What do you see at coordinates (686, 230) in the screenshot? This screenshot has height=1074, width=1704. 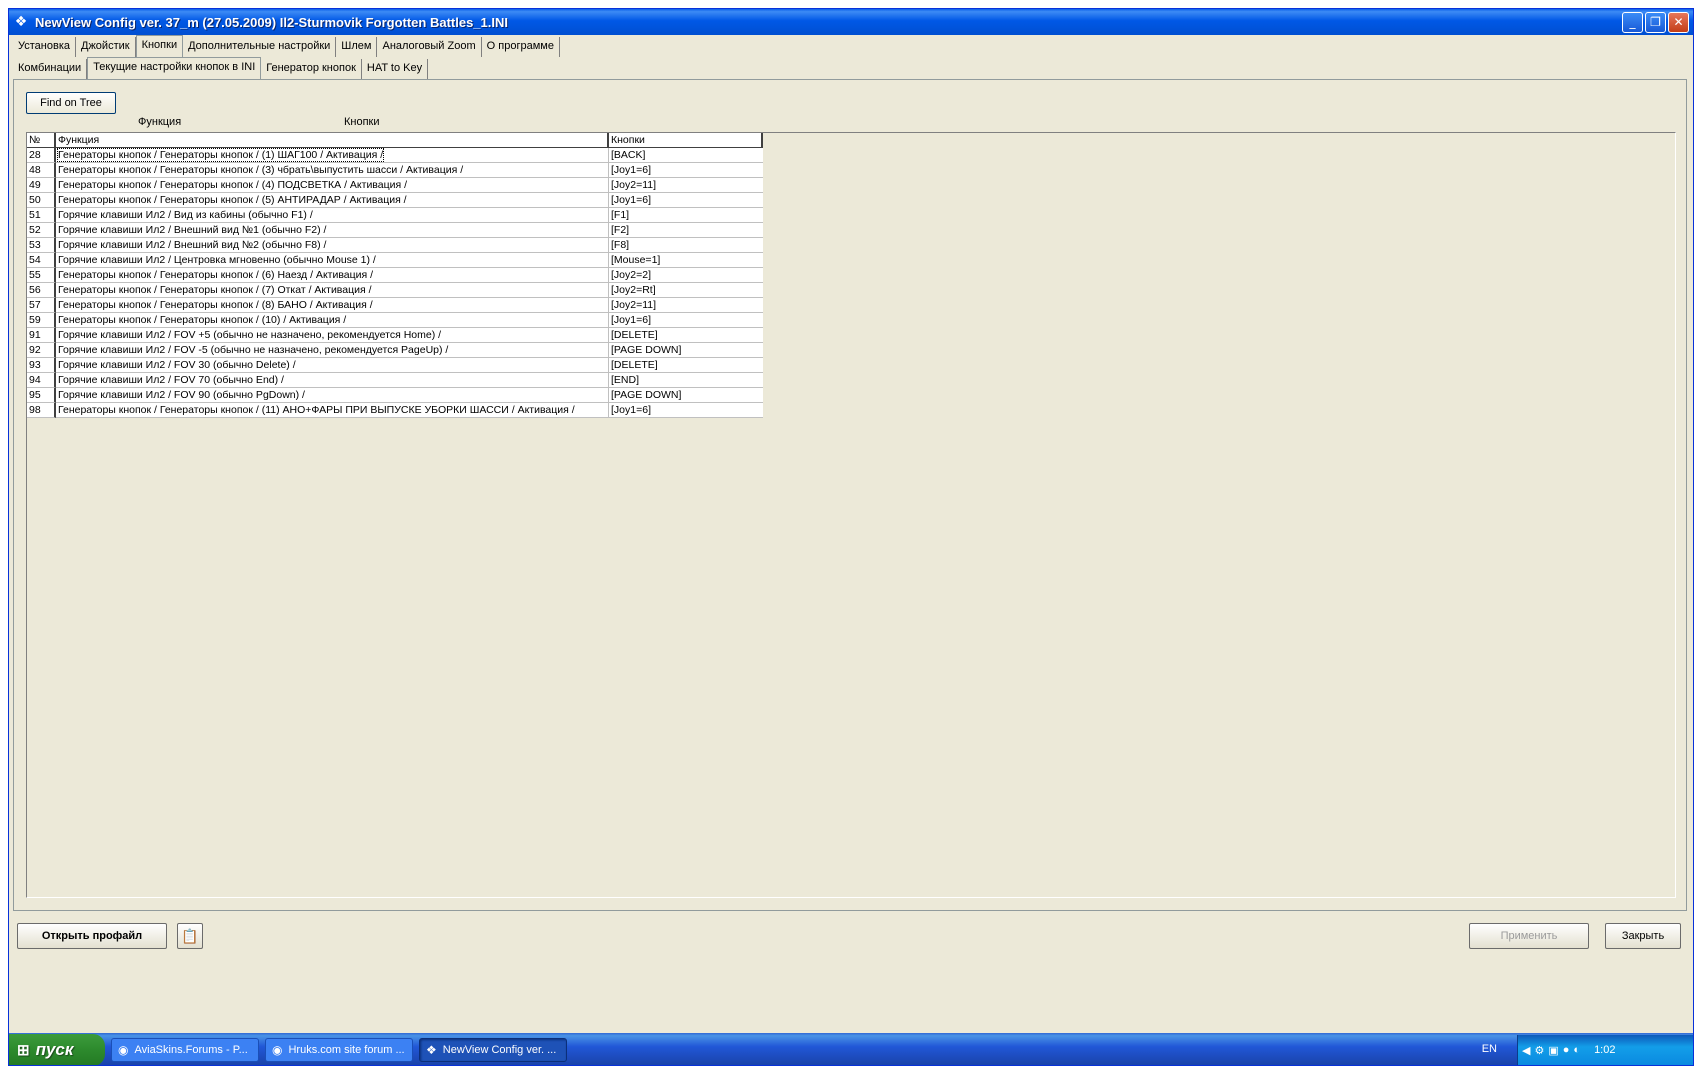 I see `row-buttons: [F2]` at bounding box center [686, 230].